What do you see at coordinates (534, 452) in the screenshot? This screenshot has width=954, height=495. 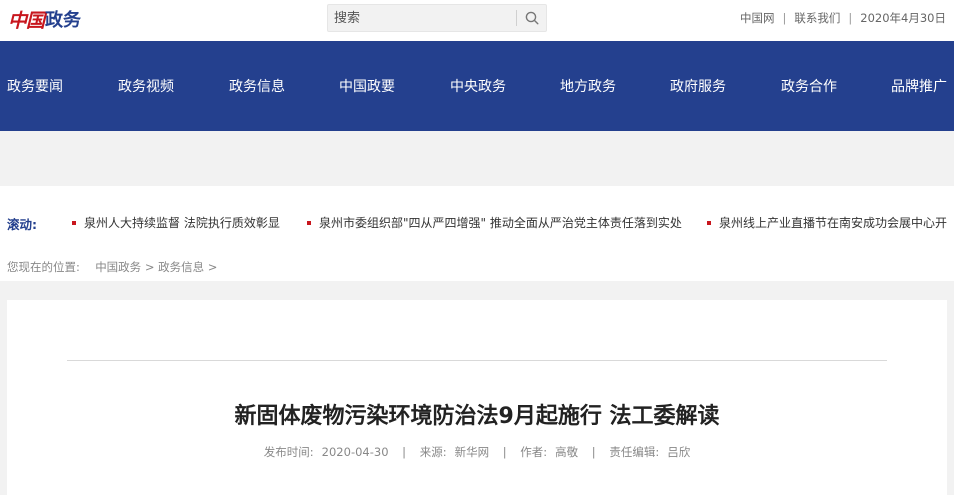 I see `author-label: 作者:` at bounding box center [534, 452].